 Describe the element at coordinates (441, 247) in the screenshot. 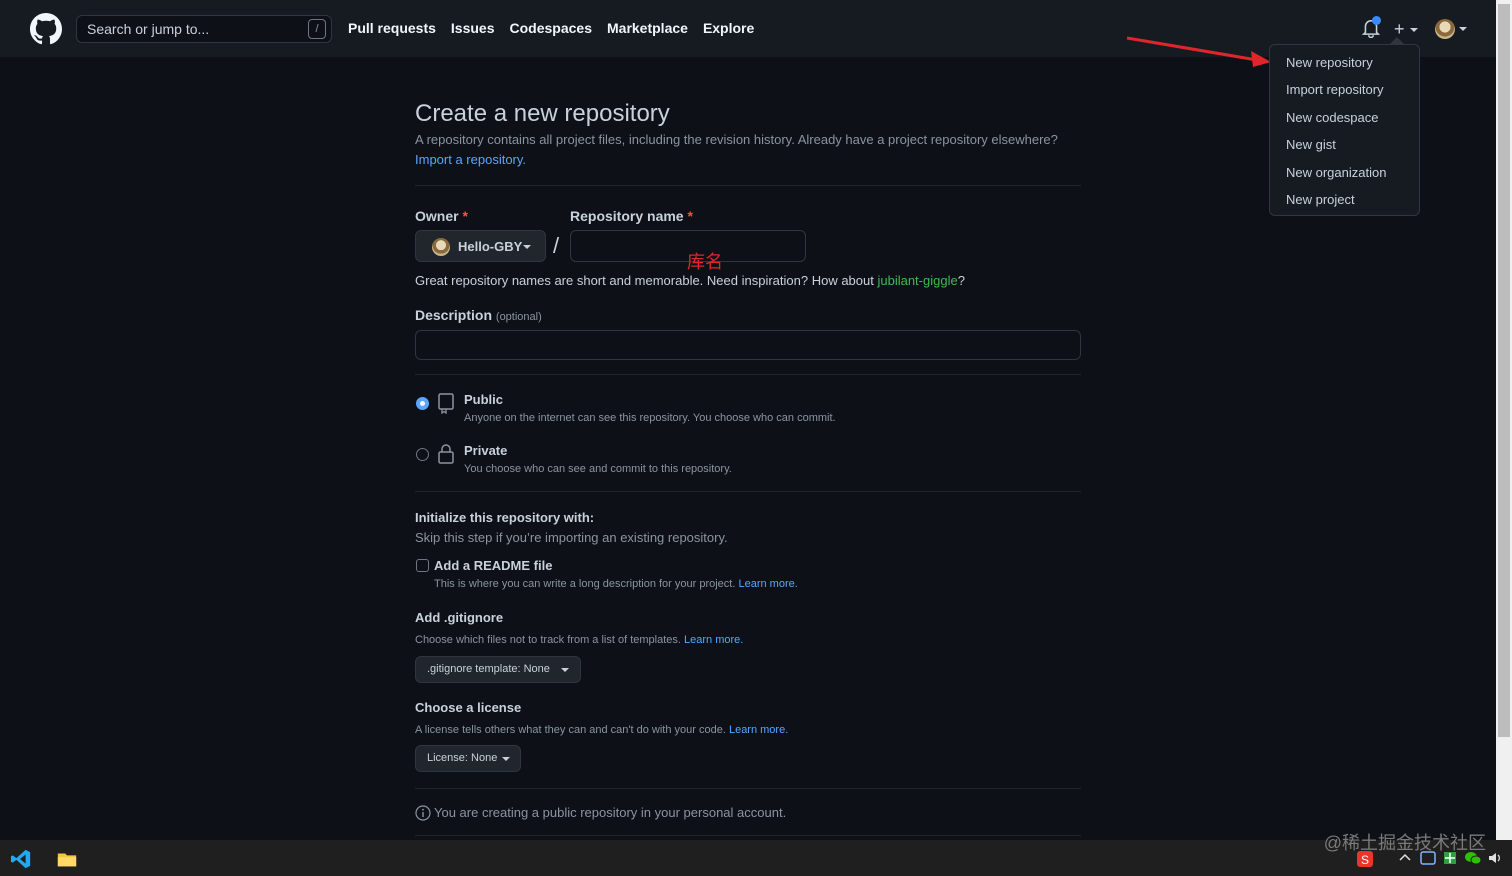

I see `owner-avatar` at that location.